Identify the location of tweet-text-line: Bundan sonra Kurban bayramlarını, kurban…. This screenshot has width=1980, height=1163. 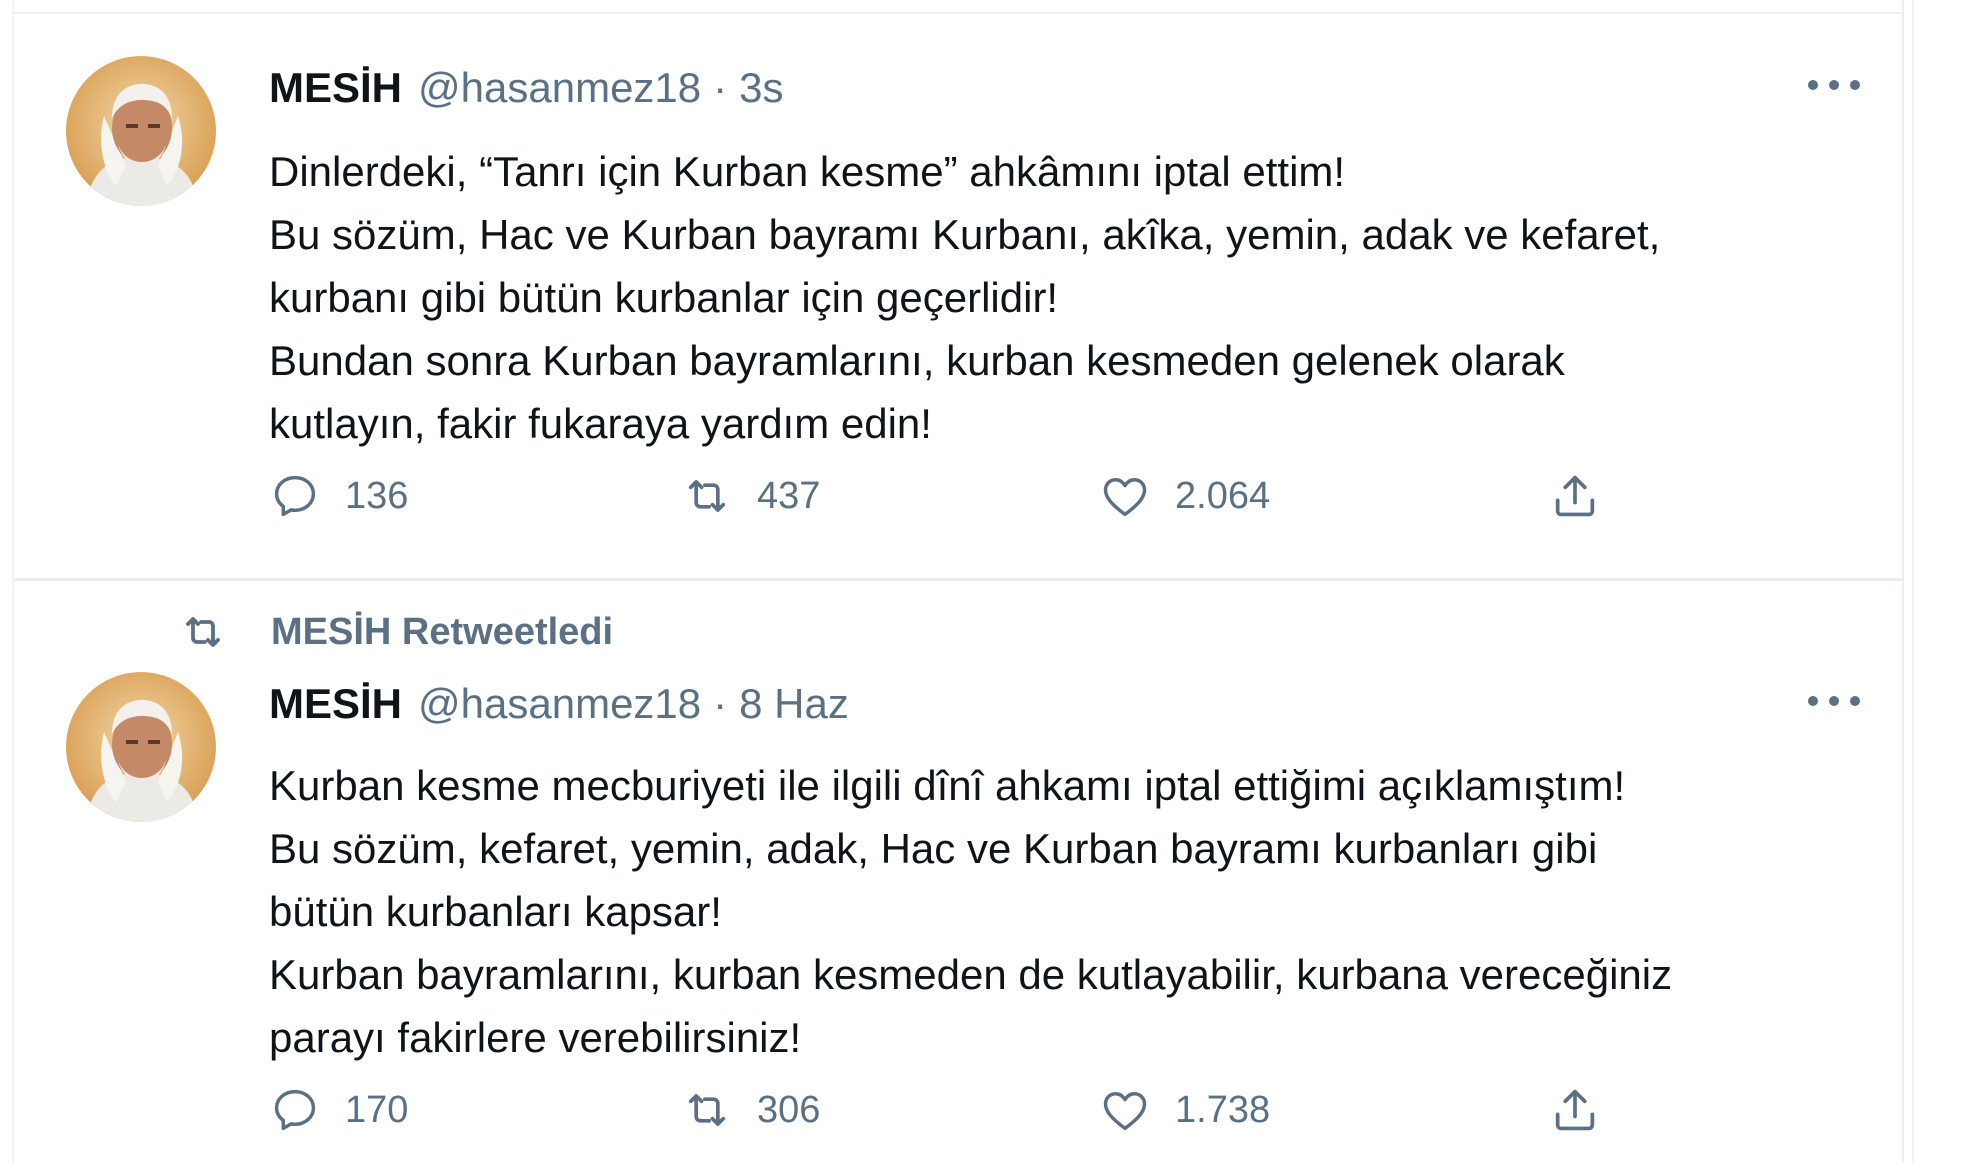
(917, 360).